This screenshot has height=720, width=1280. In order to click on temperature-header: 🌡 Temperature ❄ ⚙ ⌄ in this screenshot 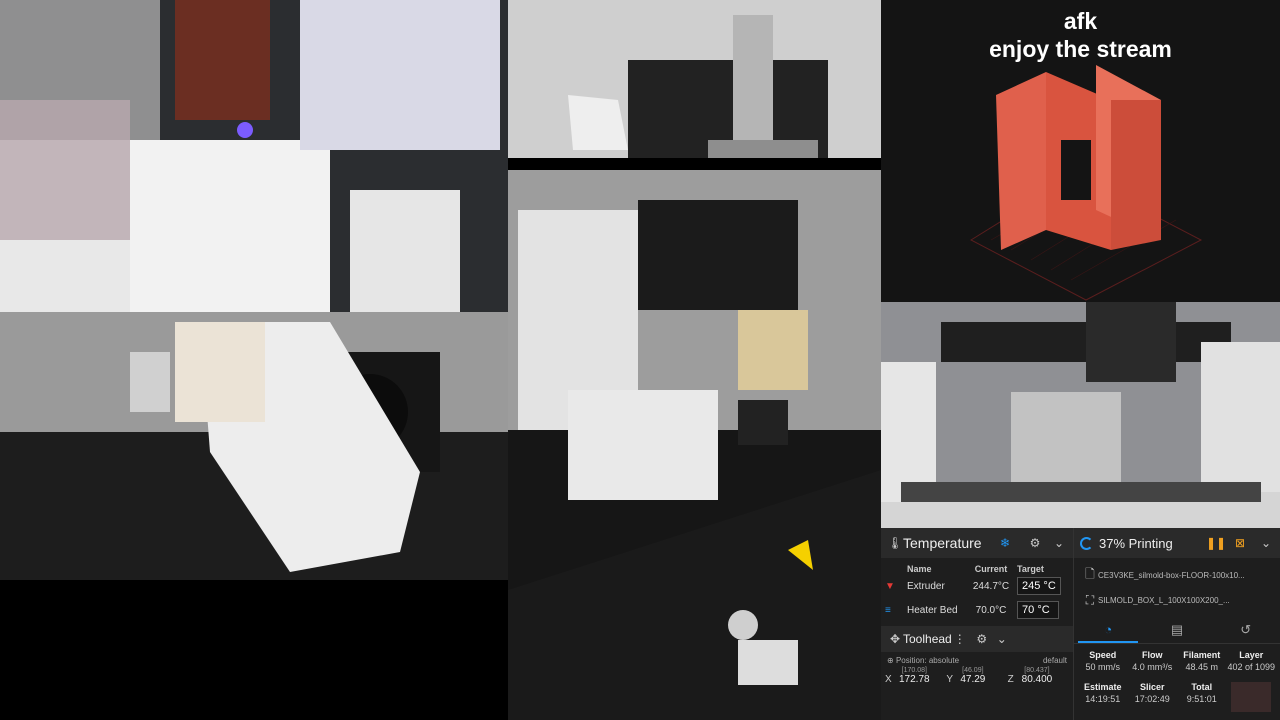, I will do `click(977, 543)`.